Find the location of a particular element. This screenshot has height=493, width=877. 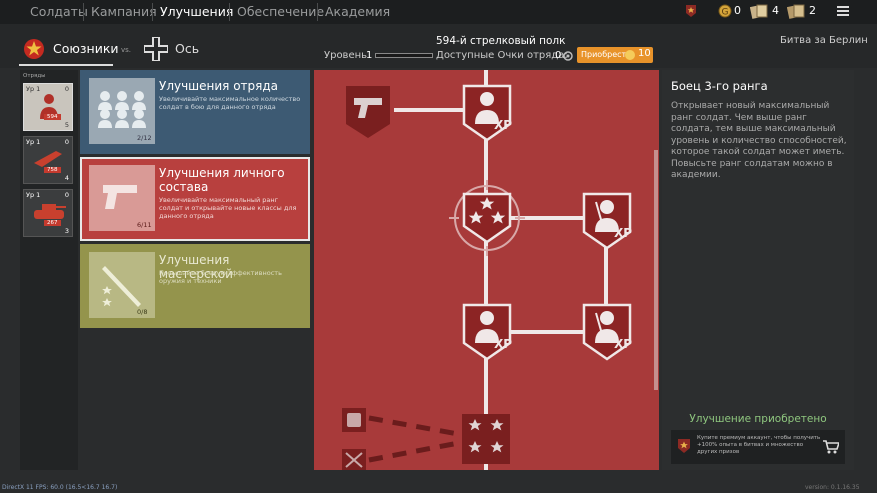

squad-card: Ур 1 0 594 5 is located at coordinates (48, 107).